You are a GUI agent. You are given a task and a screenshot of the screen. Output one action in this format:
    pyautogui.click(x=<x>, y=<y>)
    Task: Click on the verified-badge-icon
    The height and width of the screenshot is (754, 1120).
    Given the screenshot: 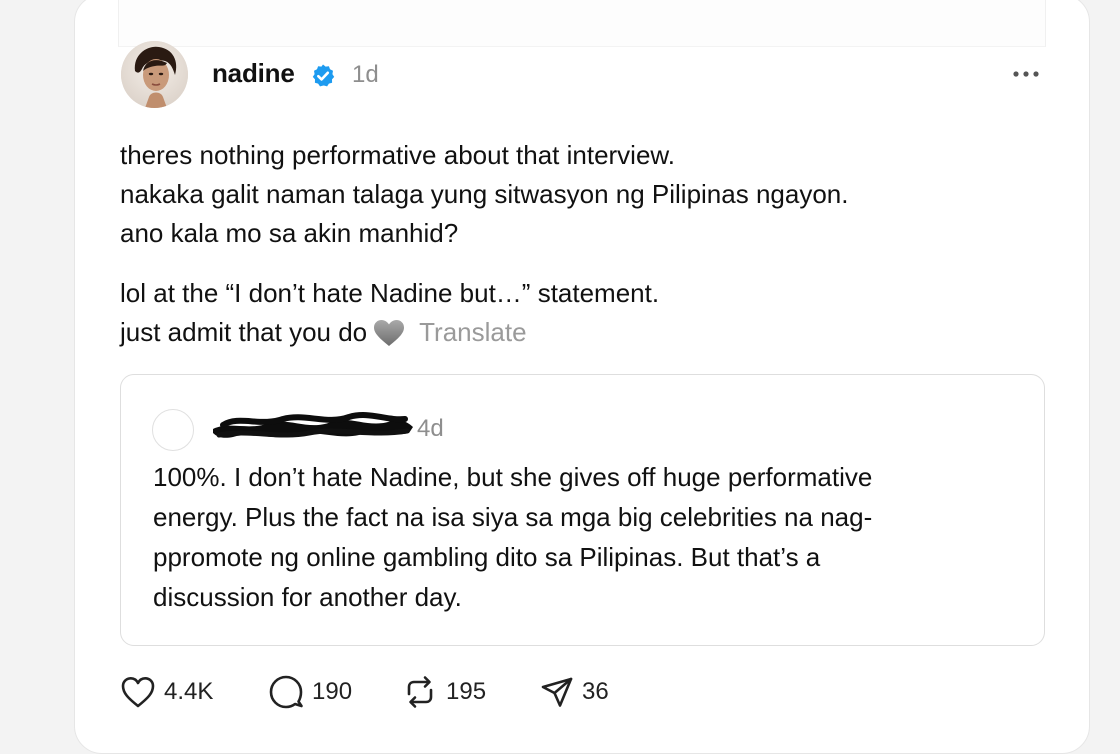 What is the action you would take?
    pyautogui.click(x=323, y=75)
    